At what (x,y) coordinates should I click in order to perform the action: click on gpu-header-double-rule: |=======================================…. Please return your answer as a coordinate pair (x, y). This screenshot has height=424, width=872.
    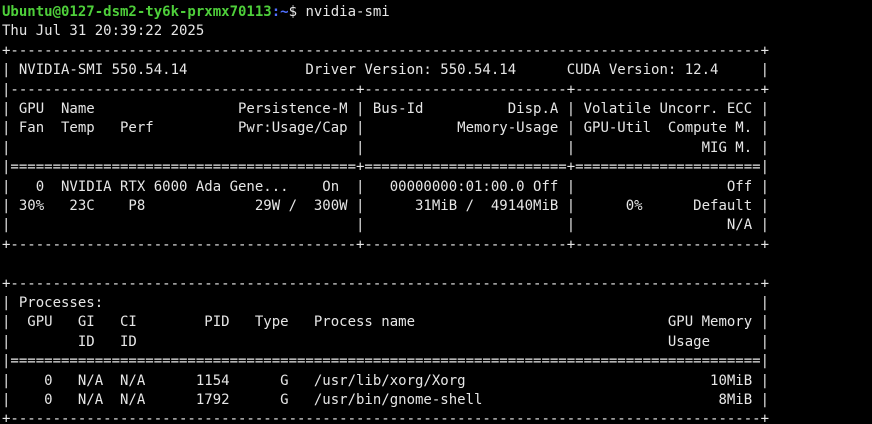
    Looking at the image, I should click on (386, 167).